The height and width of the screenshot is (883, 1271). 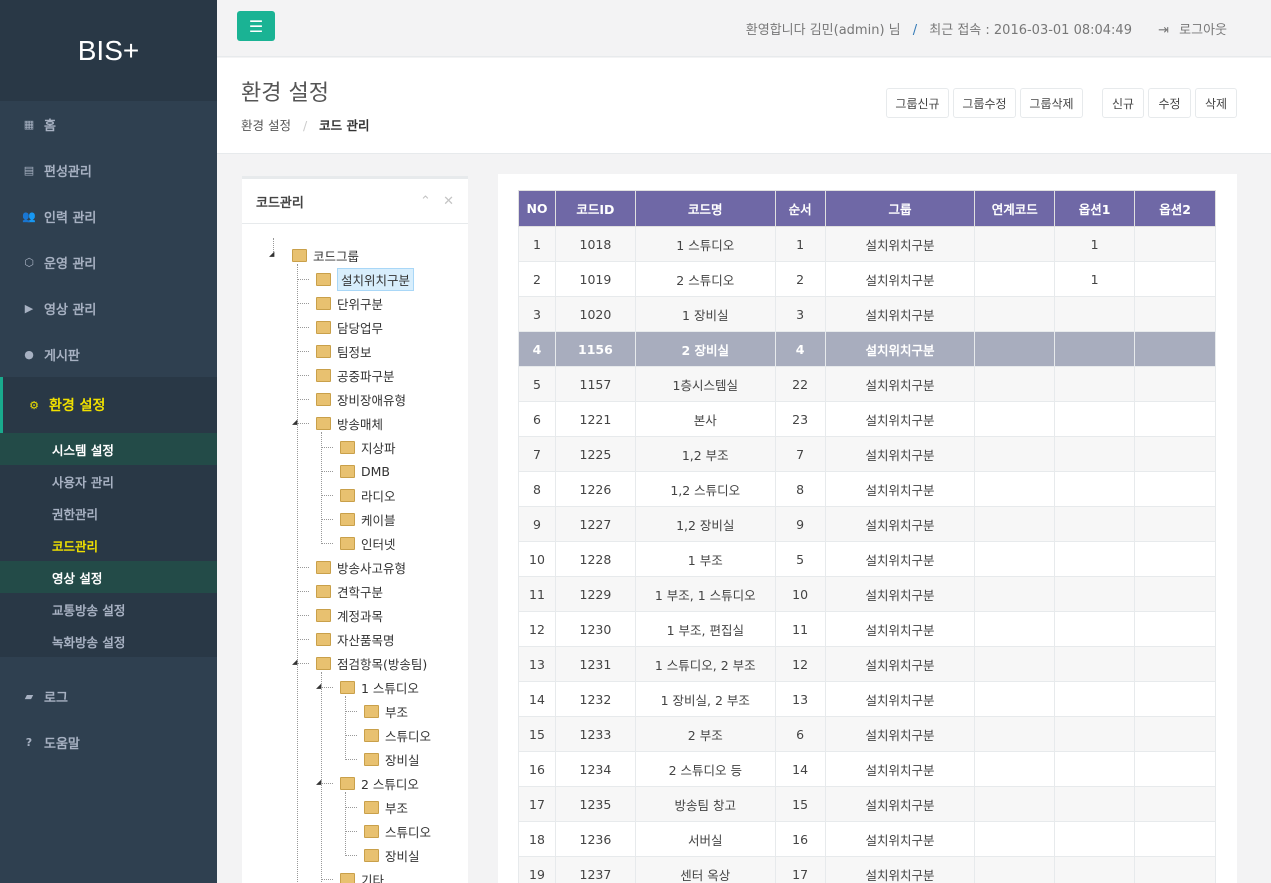 What do you see at coordinates (397, 808) in the screenshot?
I see `tree-node-label: 부조` at bounding box center [397, 808].